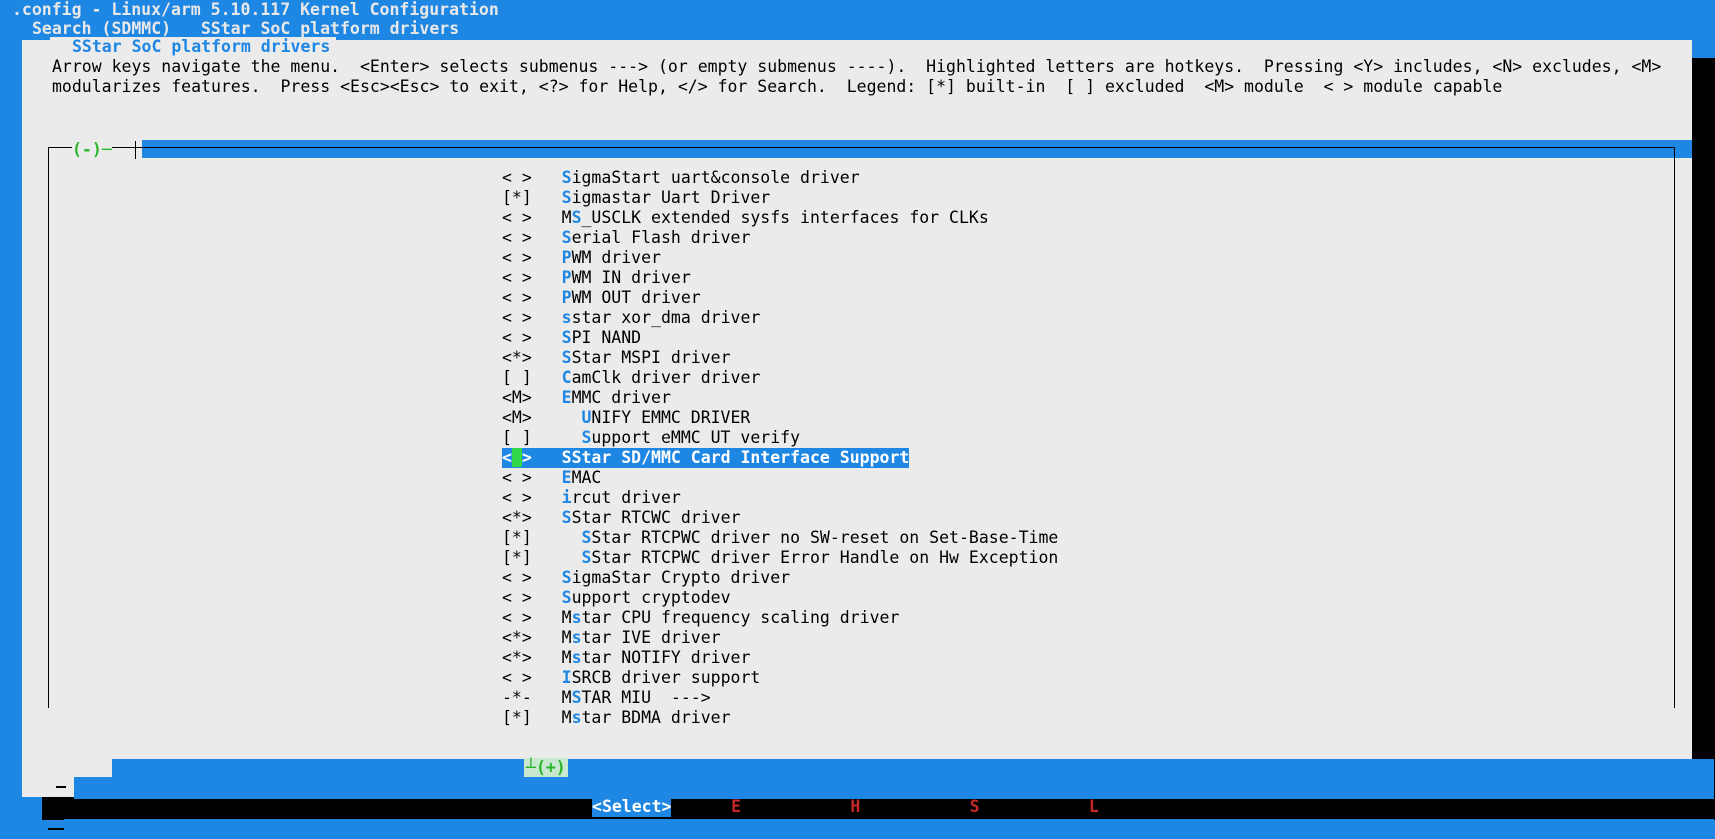  I want to click on menu-item: < > PWM OUT driver, so click(601, 298).